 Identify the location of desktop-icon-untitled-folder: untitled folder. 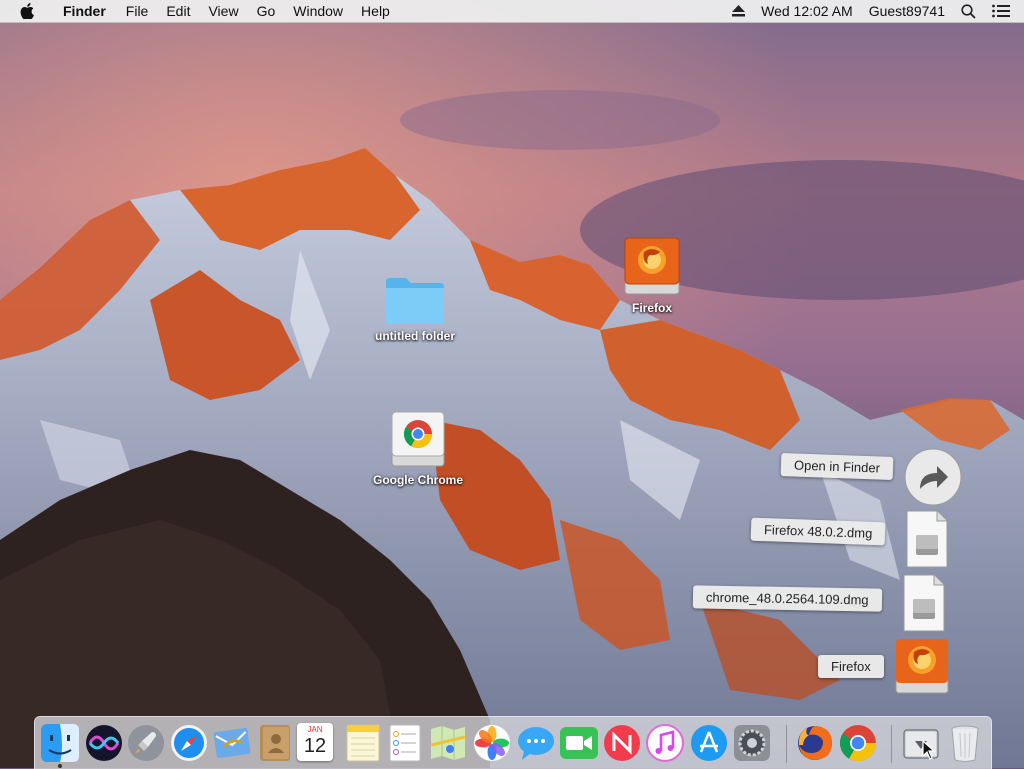
(415, 308).